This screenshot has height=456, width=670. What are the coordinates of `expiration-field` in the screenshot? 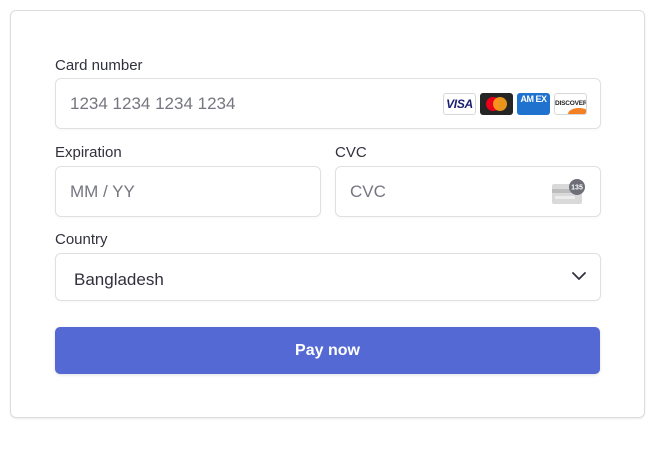 It's located at (188, 191).